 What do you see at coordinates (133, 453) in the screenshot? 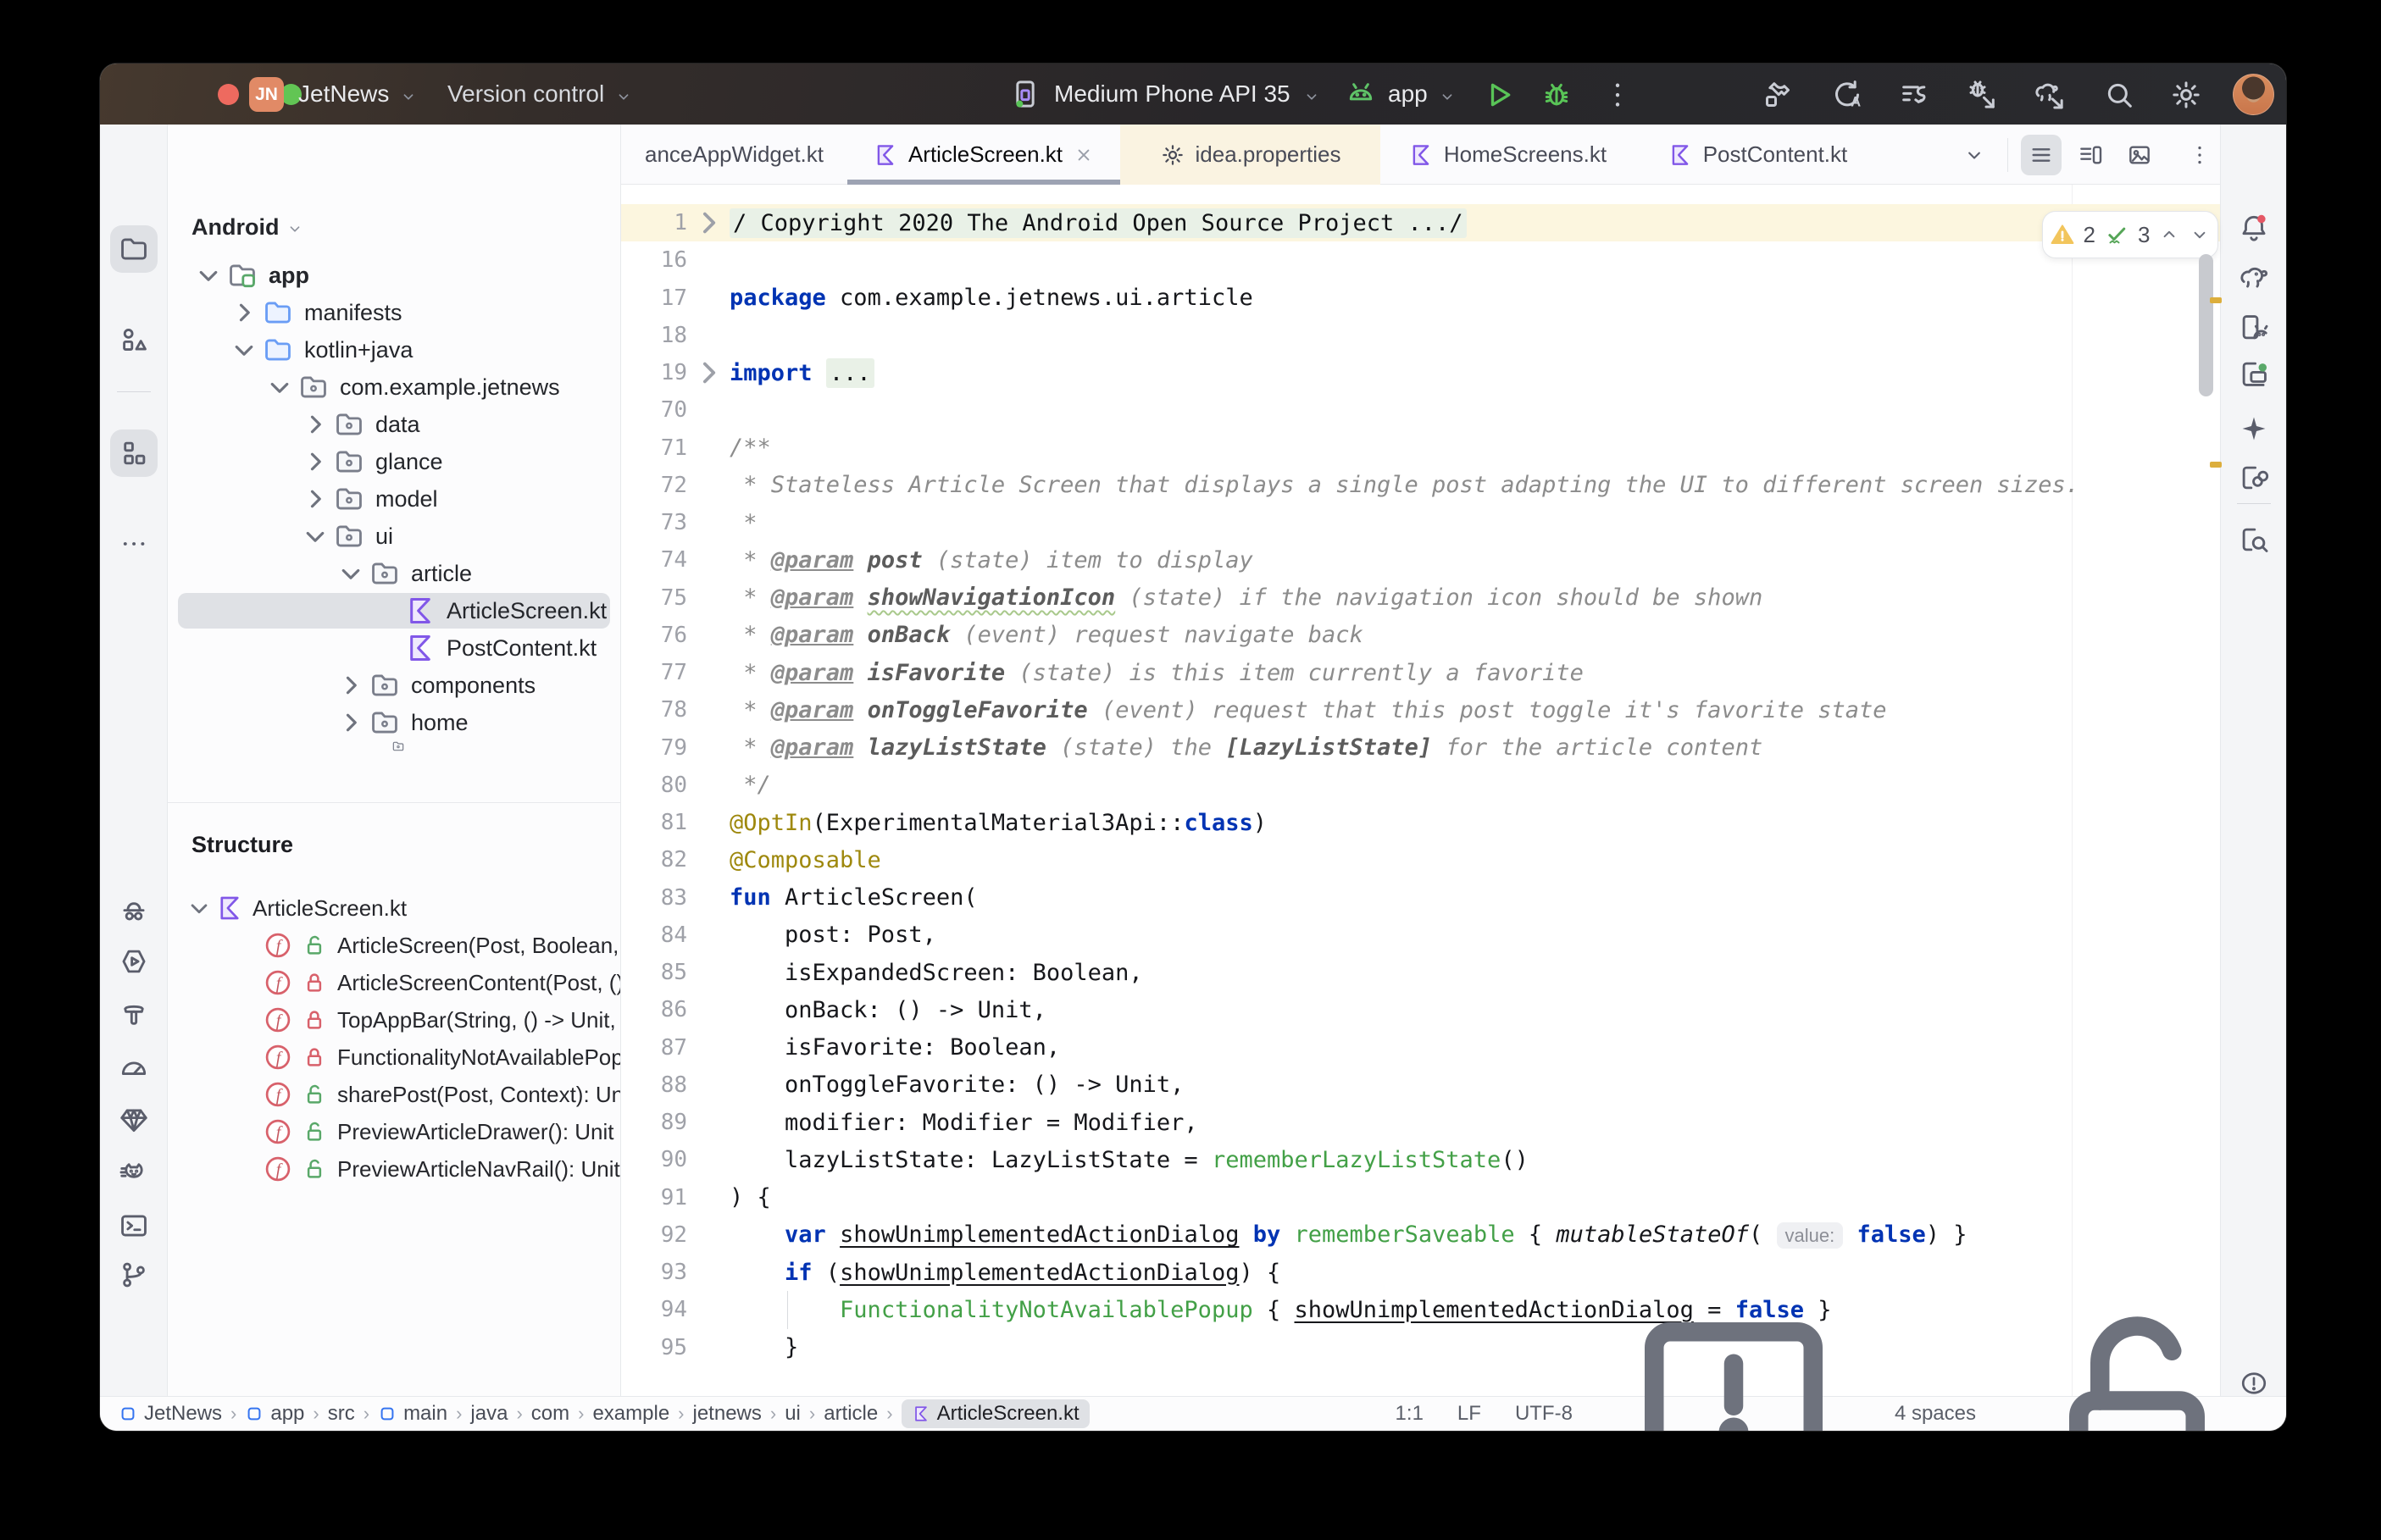
I see `structure-tool-button` at bounding box center [133, 453].